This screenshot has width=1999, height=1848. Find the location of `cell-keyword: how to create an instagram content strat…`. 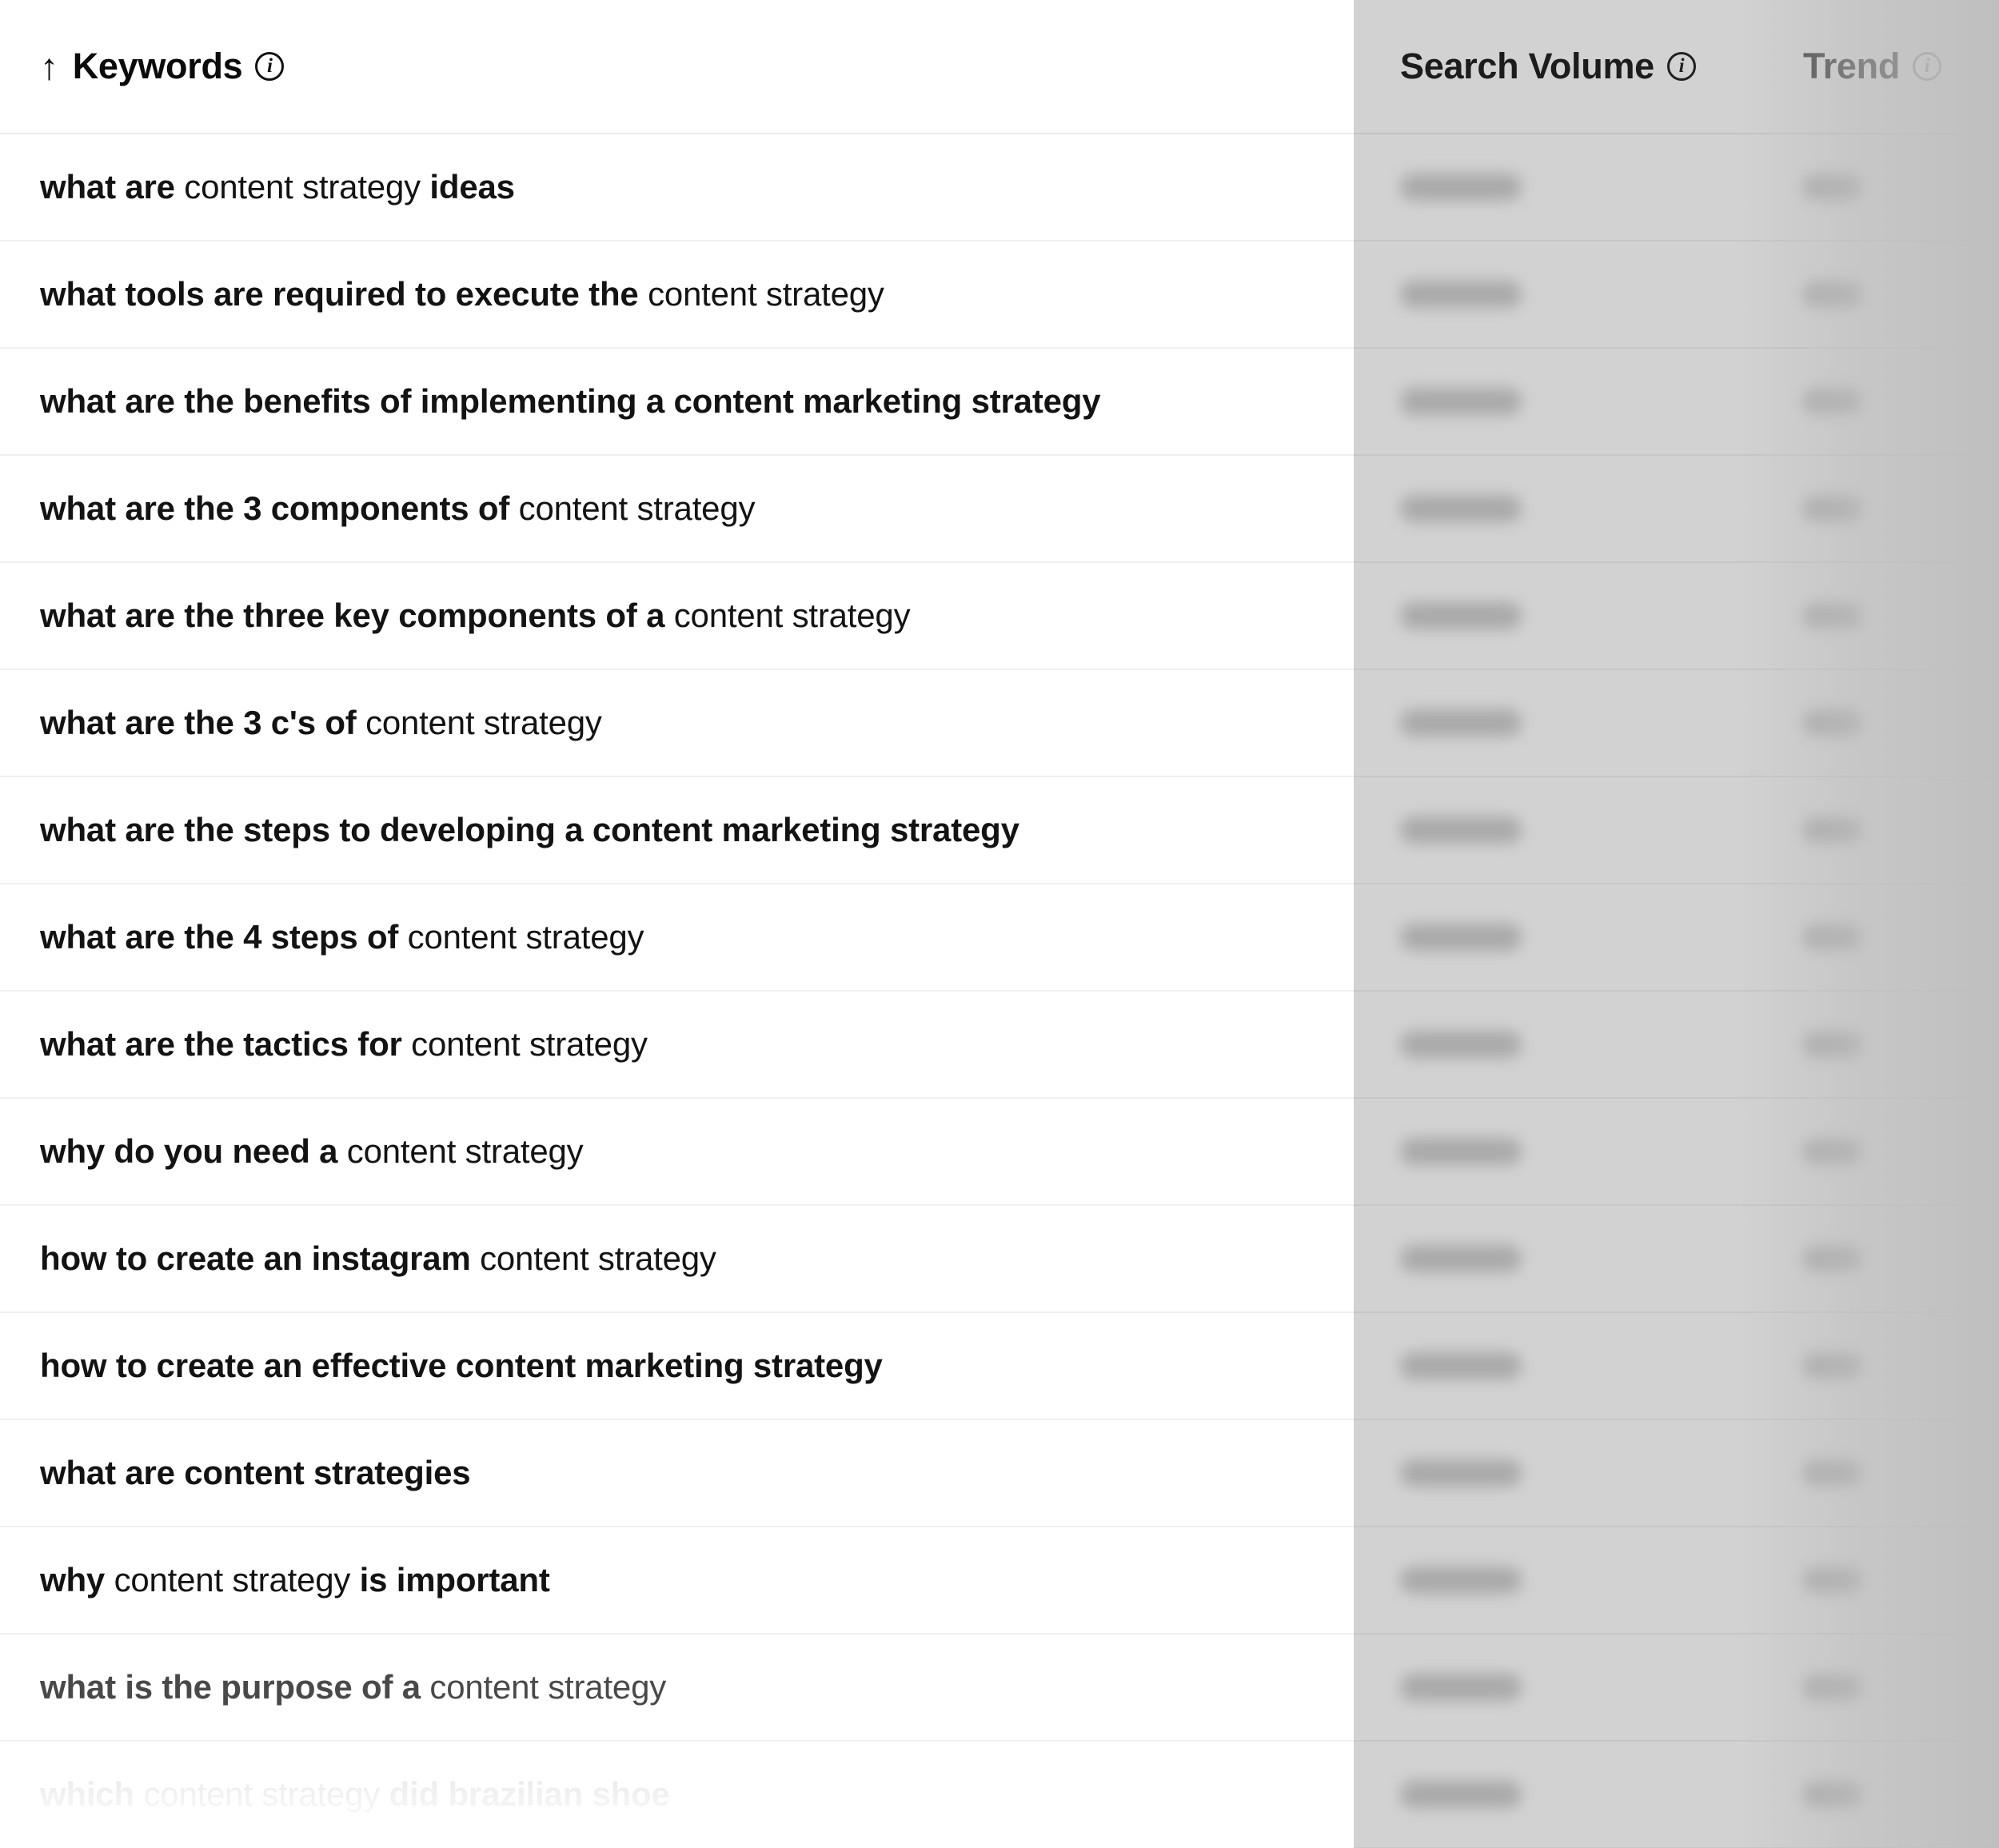

cell-keyword: how to create an instagram content strat… is located at coordinates (677, 1258).